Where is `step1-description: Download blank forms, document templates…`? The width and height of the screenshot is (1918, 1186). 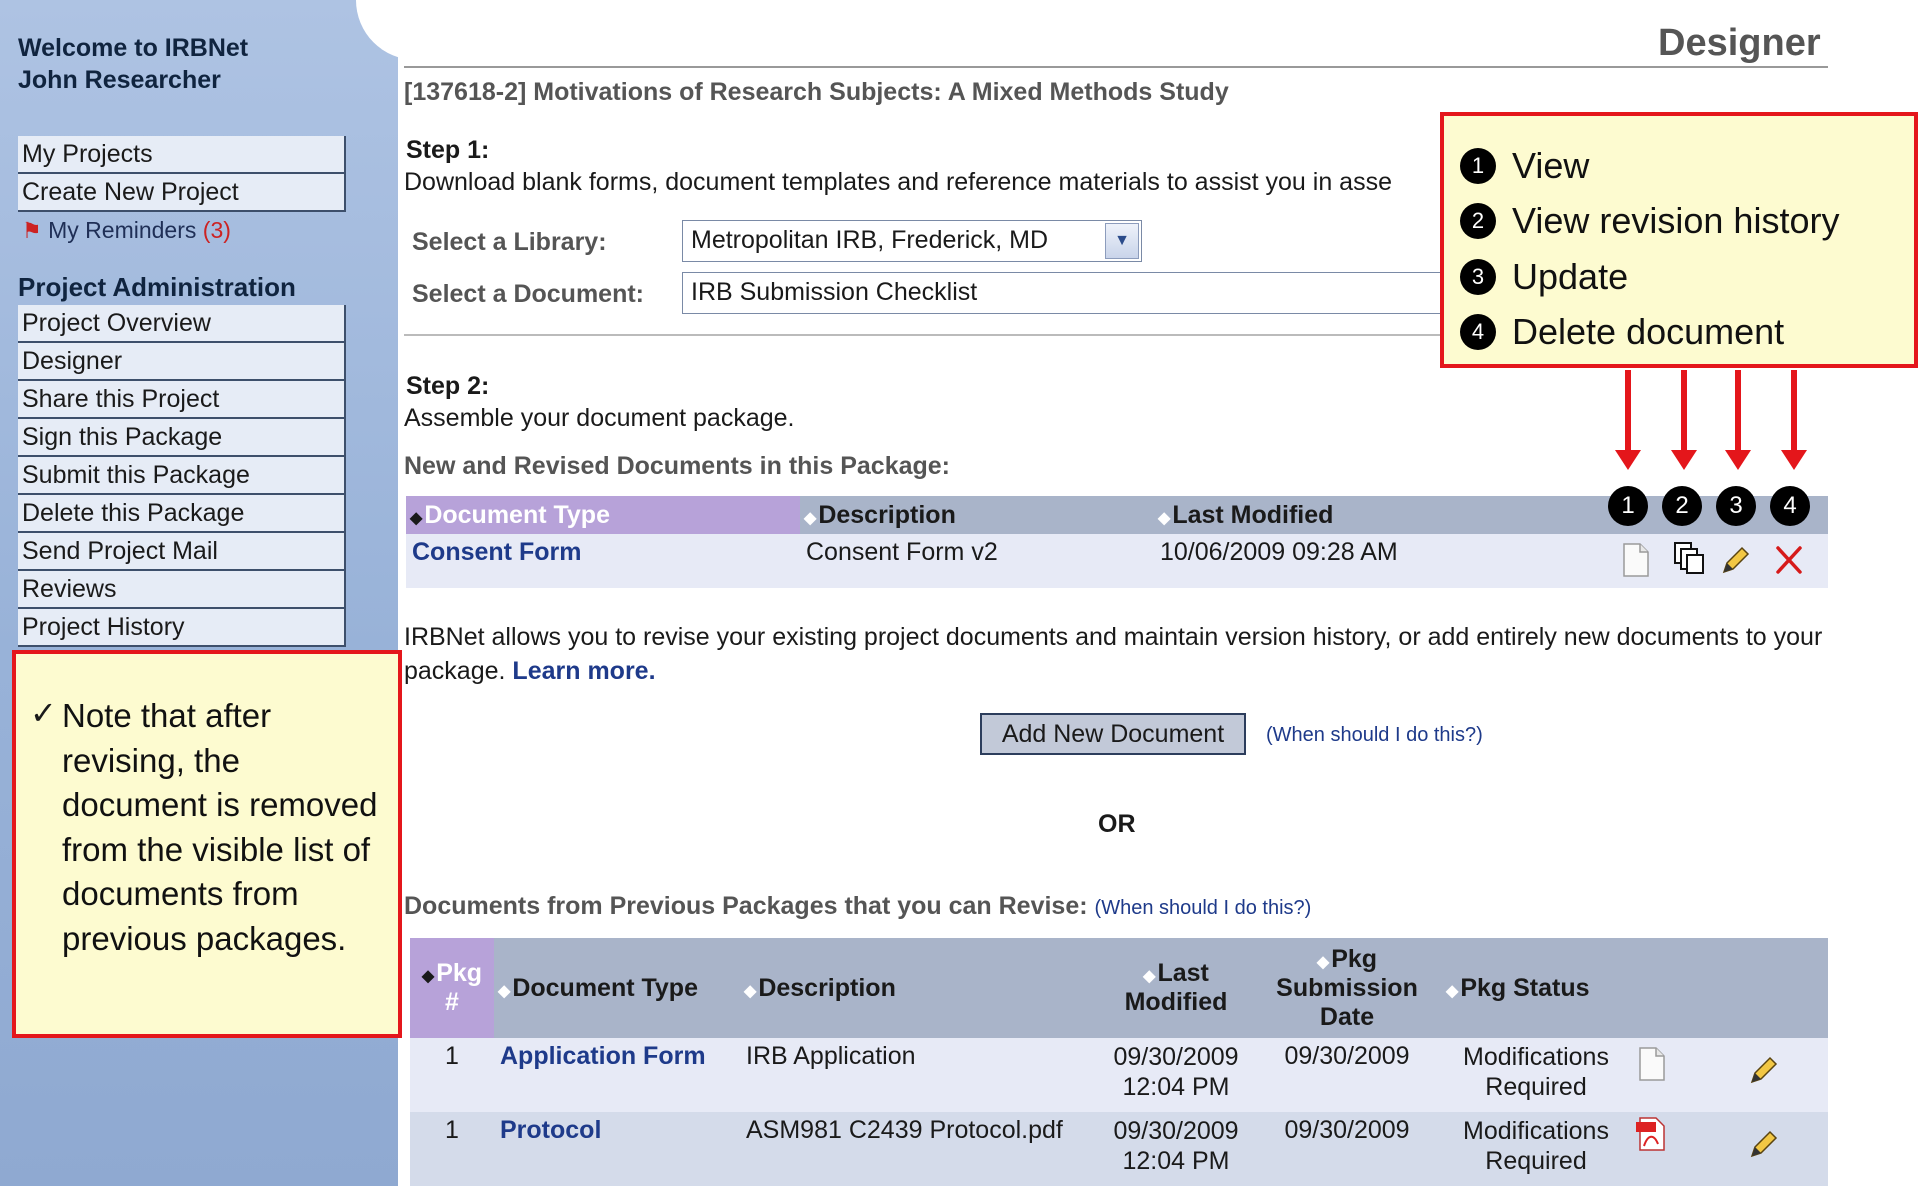 step1-description: Download blank forms, document templates… is located at coordinates (898, 182).